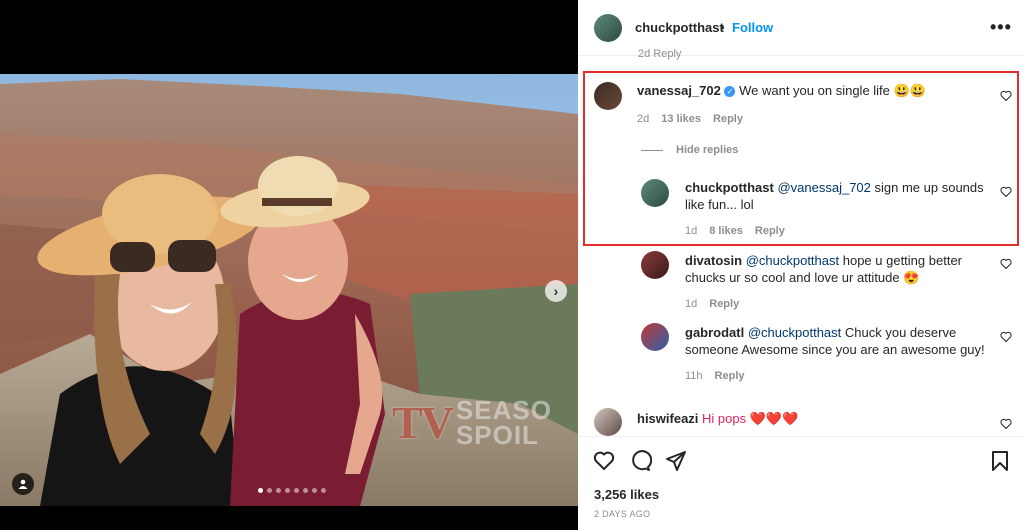 The image size is (1024, 530). Describe the element at coordinates (752, 27) in the screenshot. I see `follow-button: Follow` at that location.